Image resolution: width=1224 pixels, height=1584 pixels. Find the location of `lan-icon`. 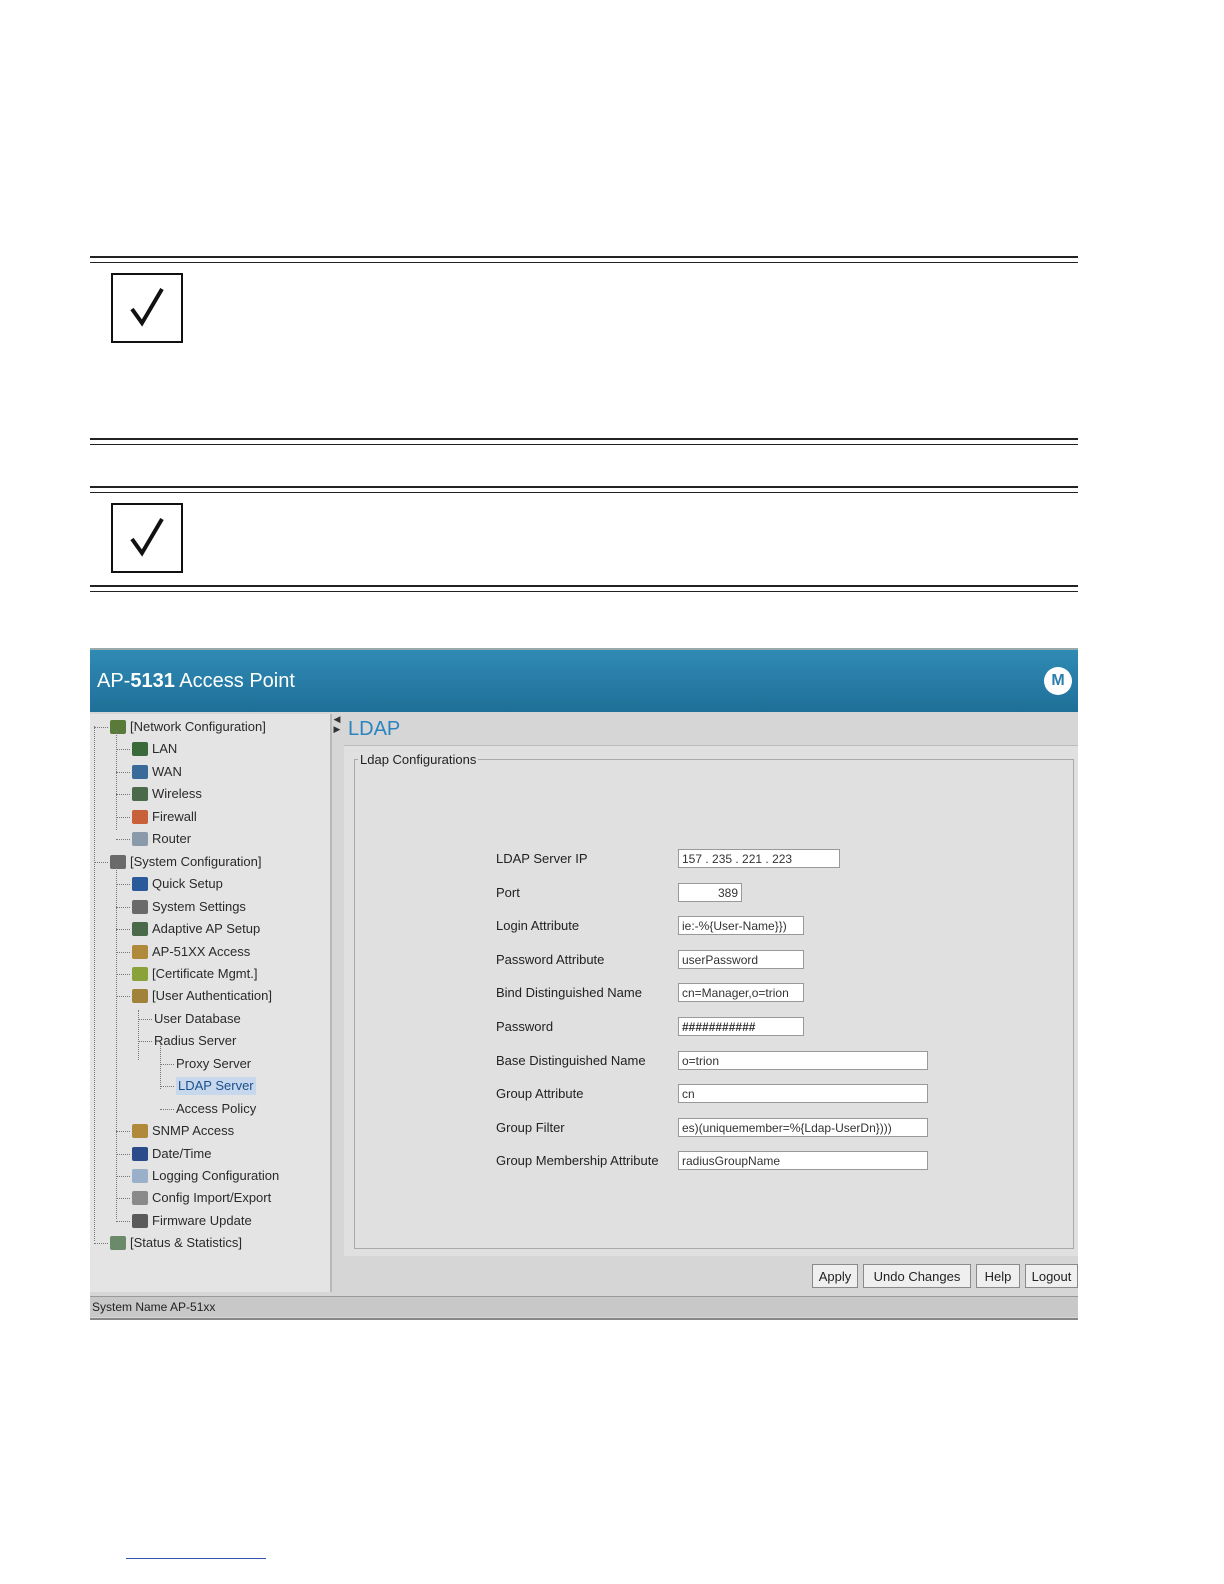

lan-icon is located at coordinates (140, 749).